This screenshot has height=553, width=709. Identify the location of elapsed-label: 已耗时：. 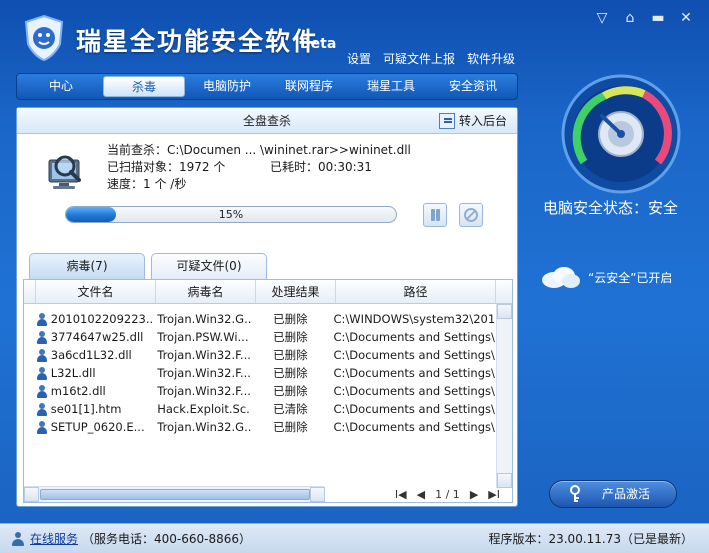
(294, 167).